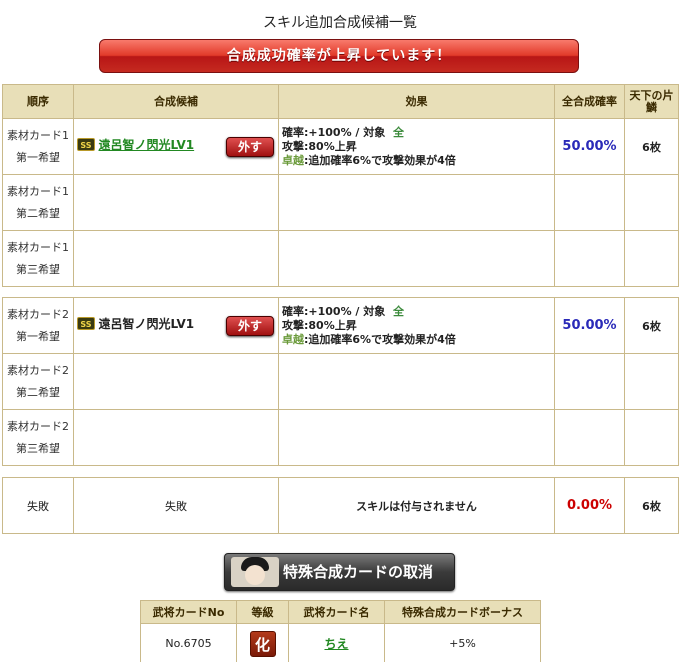 This screenshot has height=662, width=680. What do you see at coordinates (176, 101) in the screenshot?
I see `header-candidate: 合成候補` at bounding box center [176, 101].